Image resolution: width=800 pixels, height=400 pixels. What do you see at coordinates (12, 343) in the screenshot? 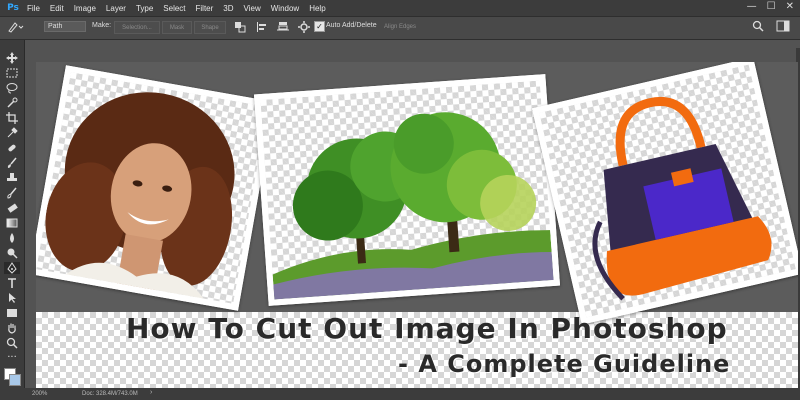
I see `zoom-icon` at bounding box center [12, 343].